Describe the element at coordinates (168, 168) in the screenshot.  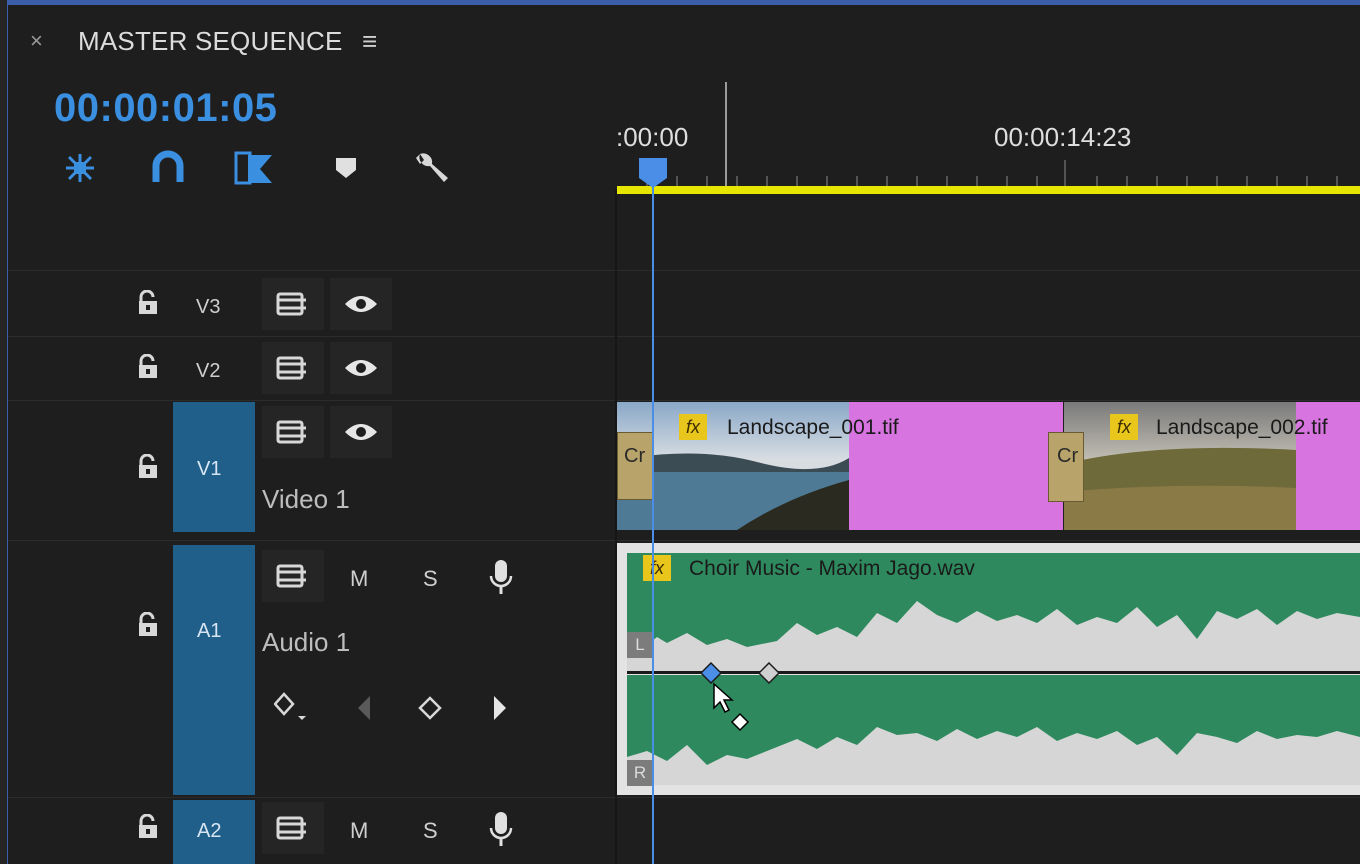
I see `snap-magnet-icon` at that location.